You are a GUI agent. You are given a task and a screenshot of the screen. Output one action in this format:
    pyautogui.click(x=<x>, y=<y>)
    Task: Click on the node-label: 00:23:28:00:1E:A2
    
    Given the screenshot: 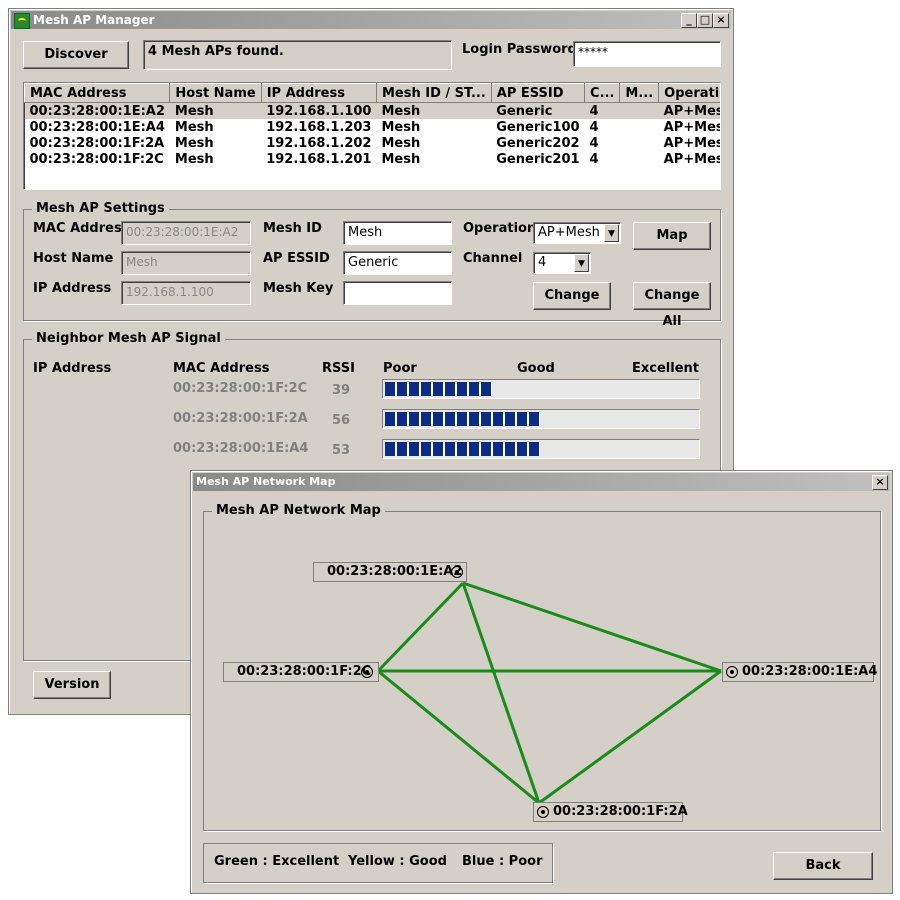 What is the action you would take?
    pyautogui.click(x=395, y=571)
    